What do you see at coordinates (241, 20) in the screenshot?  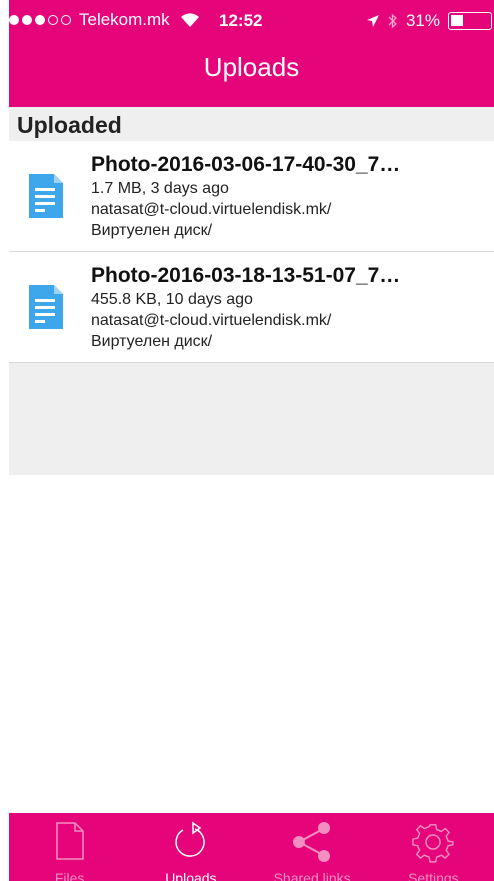 I see `status-time: 12:52` at bounding box center [241, 20].